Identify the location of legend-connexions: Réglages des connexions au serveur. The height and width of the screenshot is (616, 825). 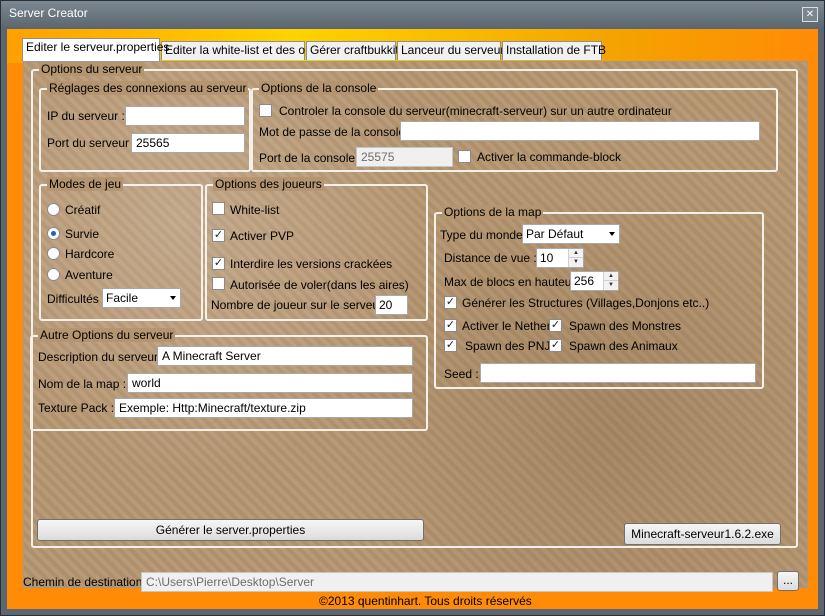
(148, 88).